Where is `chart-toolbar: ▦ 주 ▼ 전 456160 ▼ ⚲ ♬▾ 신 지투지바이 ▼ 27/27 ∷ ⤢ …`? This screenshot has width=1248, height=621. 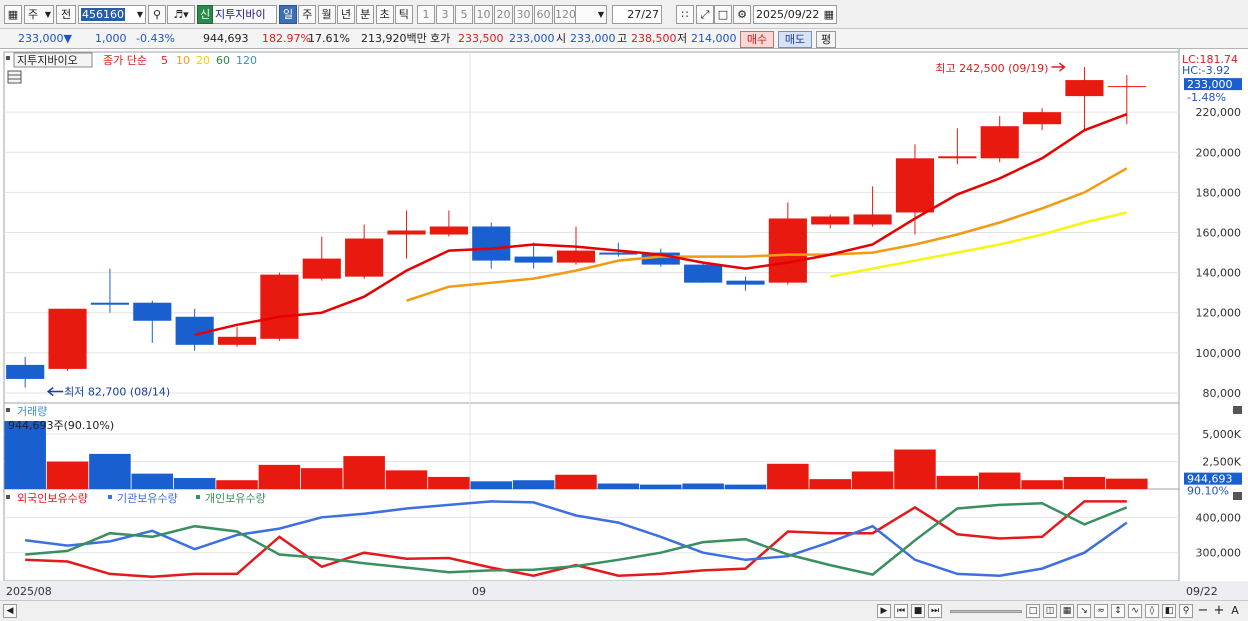 chart-toolbar: ▦ 주 ▼ 전 456160 ▼ ⚲ ♬▾ 신 지투지바이 ▼ 27/27 ∷ ⤢ … is located at coordinates (624, 14).